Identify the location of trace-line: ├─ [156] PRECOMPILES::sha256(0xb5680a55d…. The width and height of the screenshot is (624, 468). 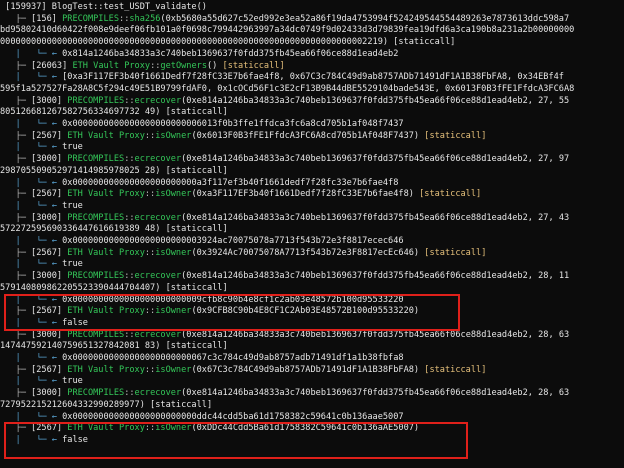
(312, 19).